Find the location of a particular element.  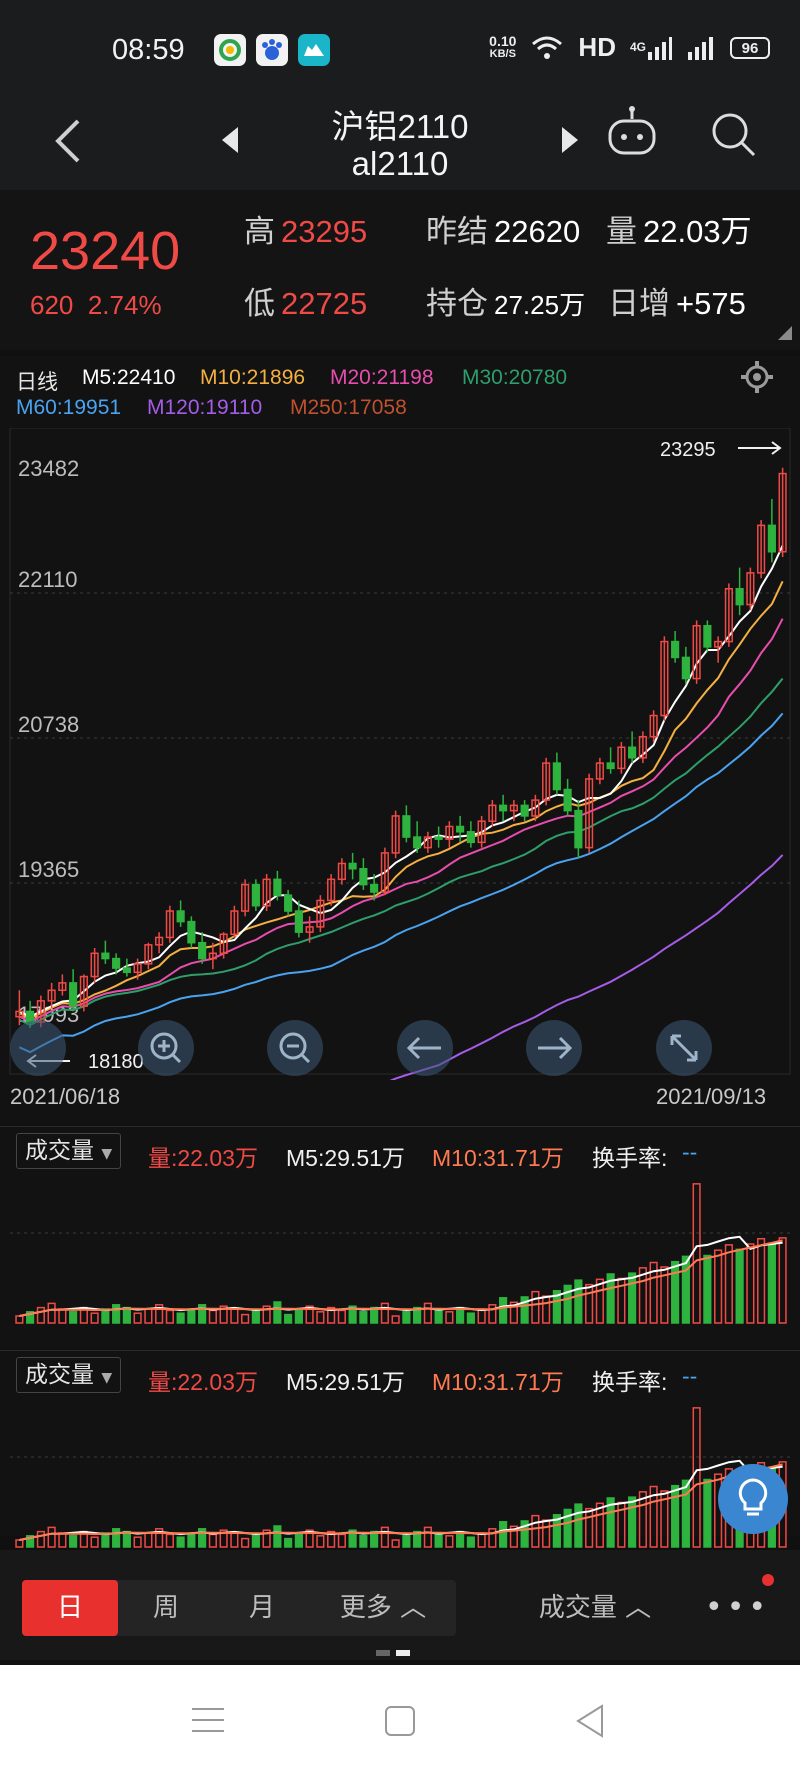

status-time: 08:59 is located at coordinates (148, 50).